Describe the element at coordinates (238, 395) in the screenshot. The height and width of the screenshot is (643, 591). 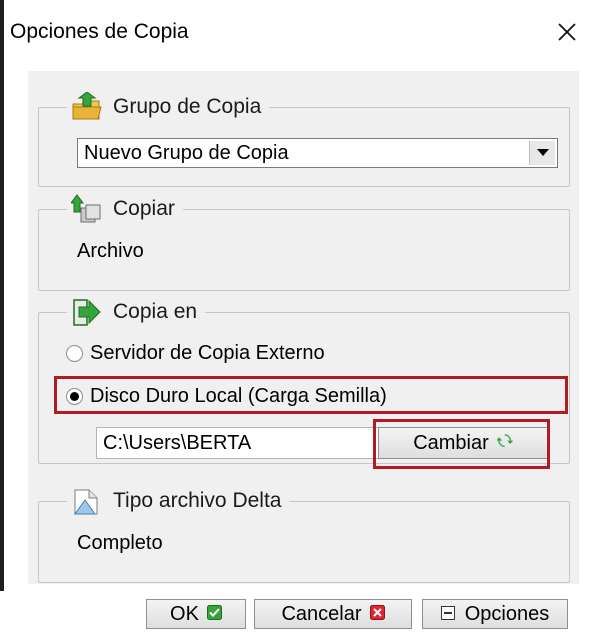
I see `radio-local-disk-label: Disco Duro Local (Carga Semilla)` at that location.